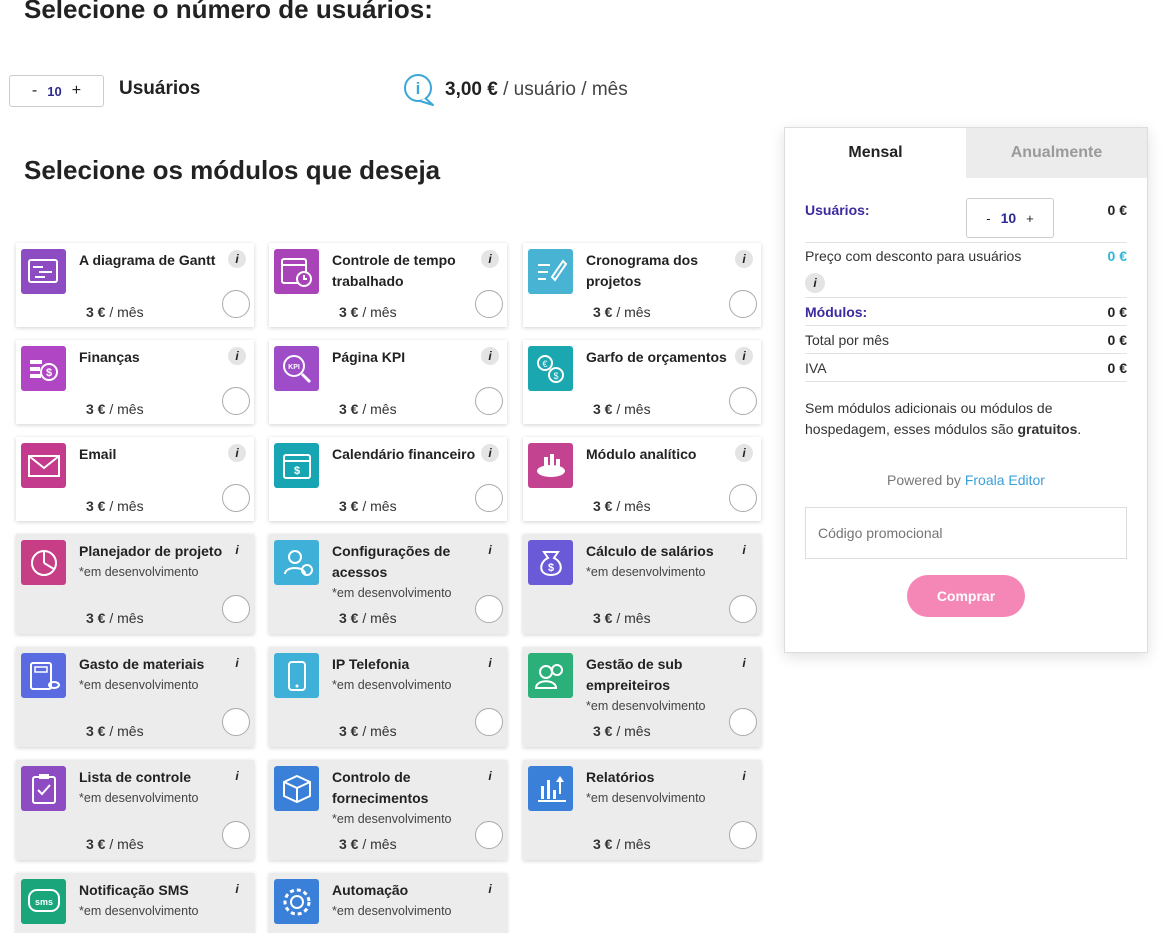 This screenshot has width=1163, height=933. What do you see at coordinates (154, 561) in the screenshot?
I see `module-name: Planejador de projeto *em desenvolvimento` at bounding box center [154, 561].